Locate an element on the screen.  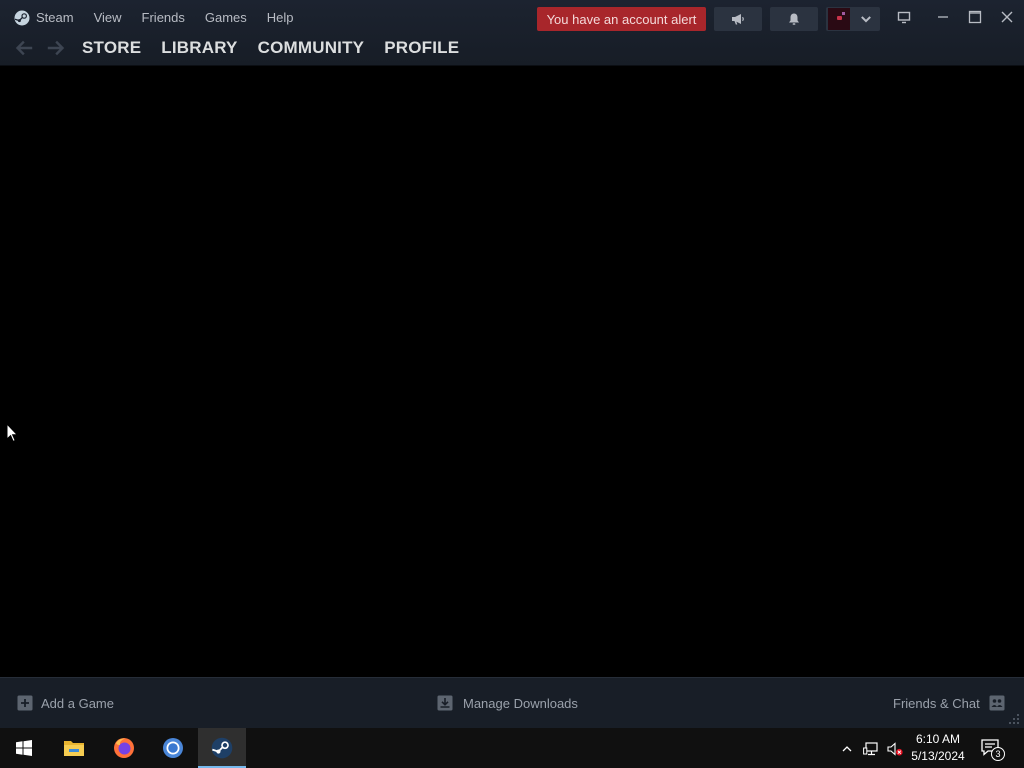
minimize-icon is located at coordinates (943, 17).